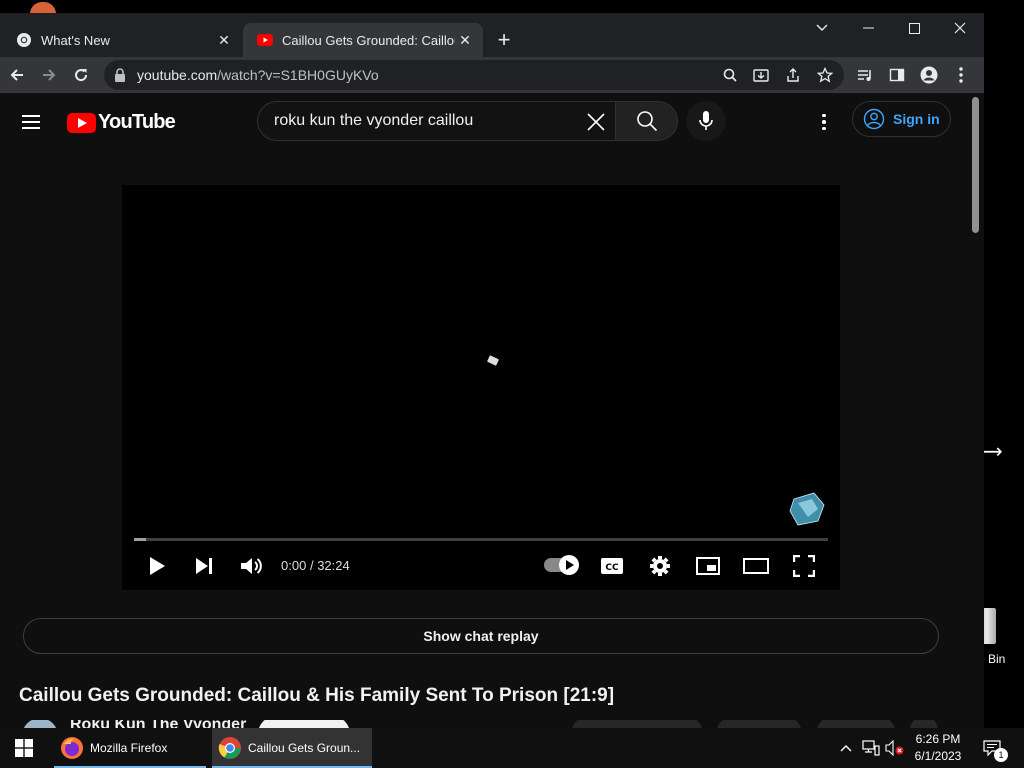  I want to click on search-button, so click(646, 121).